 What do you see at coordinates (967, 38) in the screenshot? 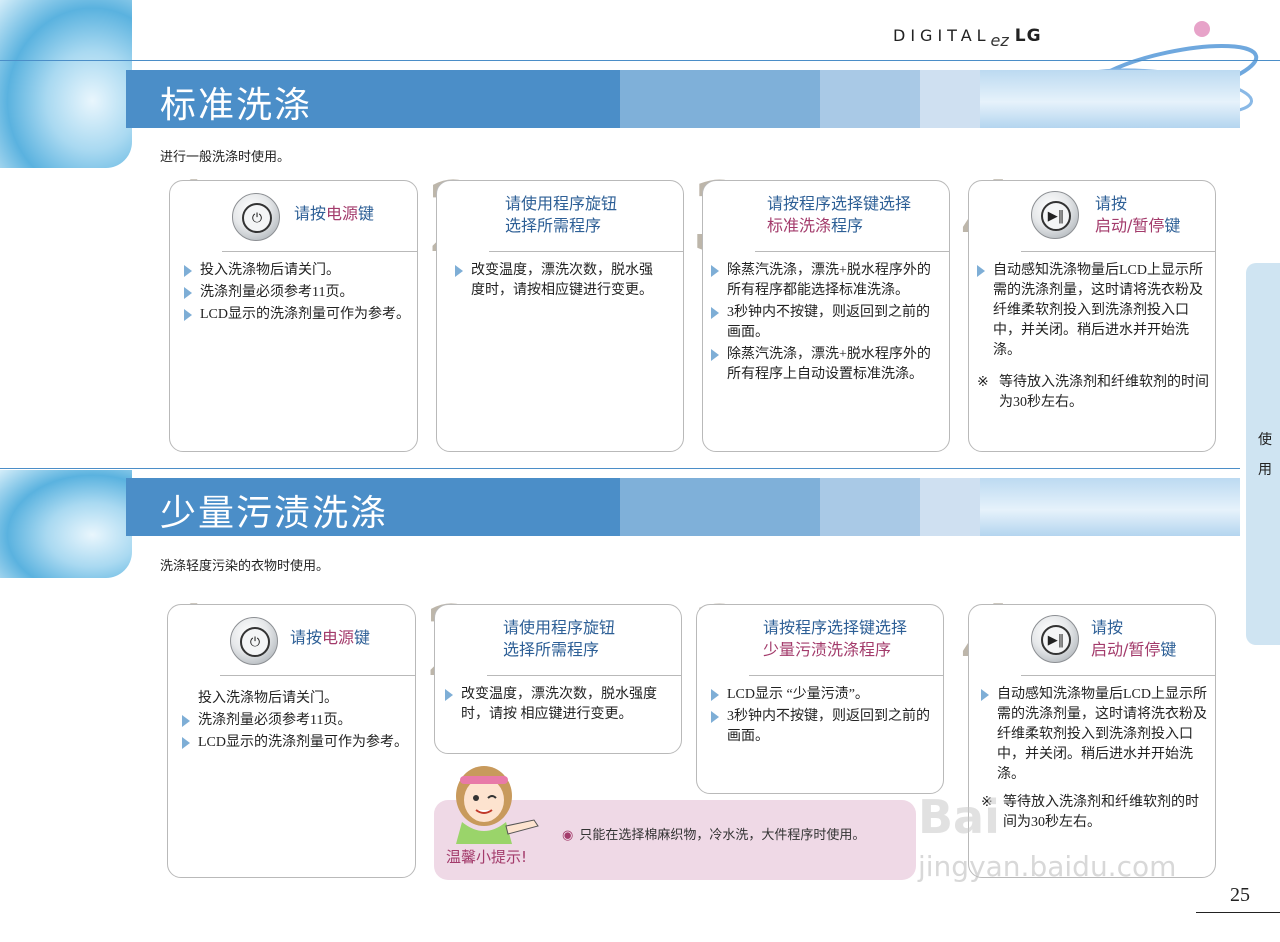
I see `brand-logo: DIGITALez LG` at bounding box center [967, 38].